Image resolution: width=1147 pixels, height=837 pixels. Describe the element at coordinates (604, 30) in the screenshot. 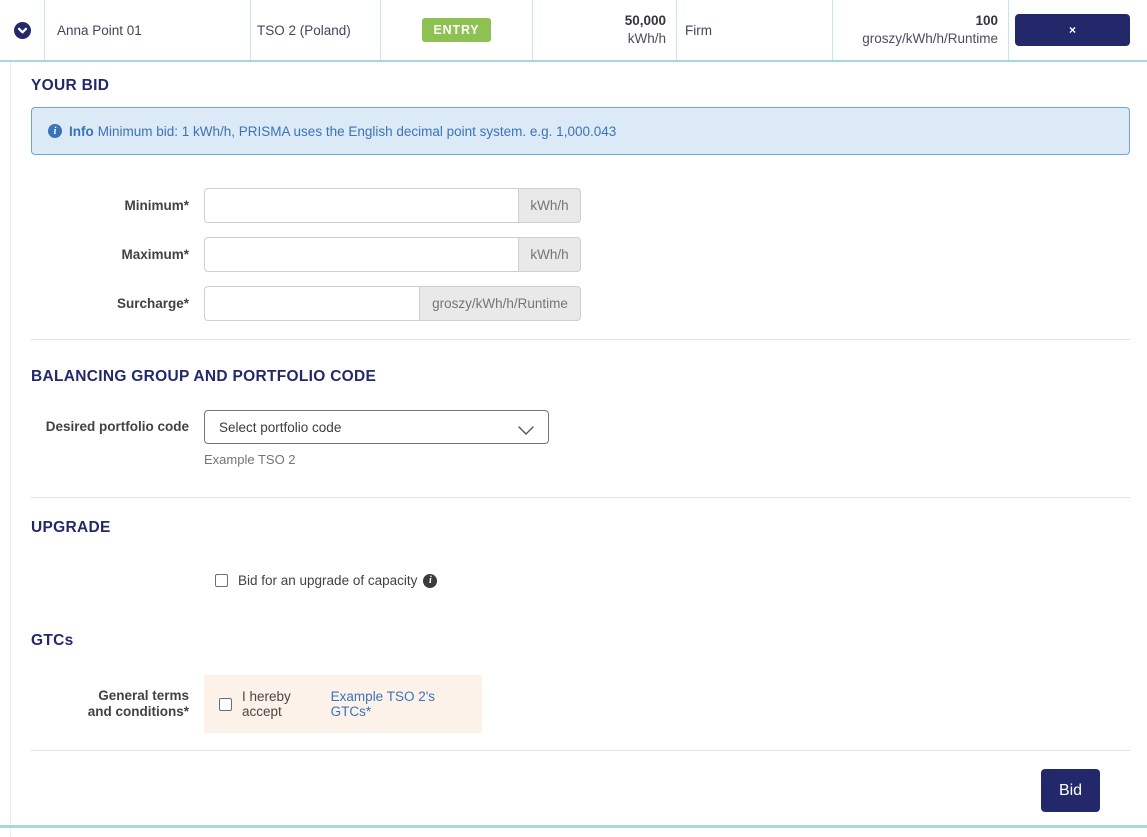

I see `capacity-cell: 50,000 kWh/h` at that location.